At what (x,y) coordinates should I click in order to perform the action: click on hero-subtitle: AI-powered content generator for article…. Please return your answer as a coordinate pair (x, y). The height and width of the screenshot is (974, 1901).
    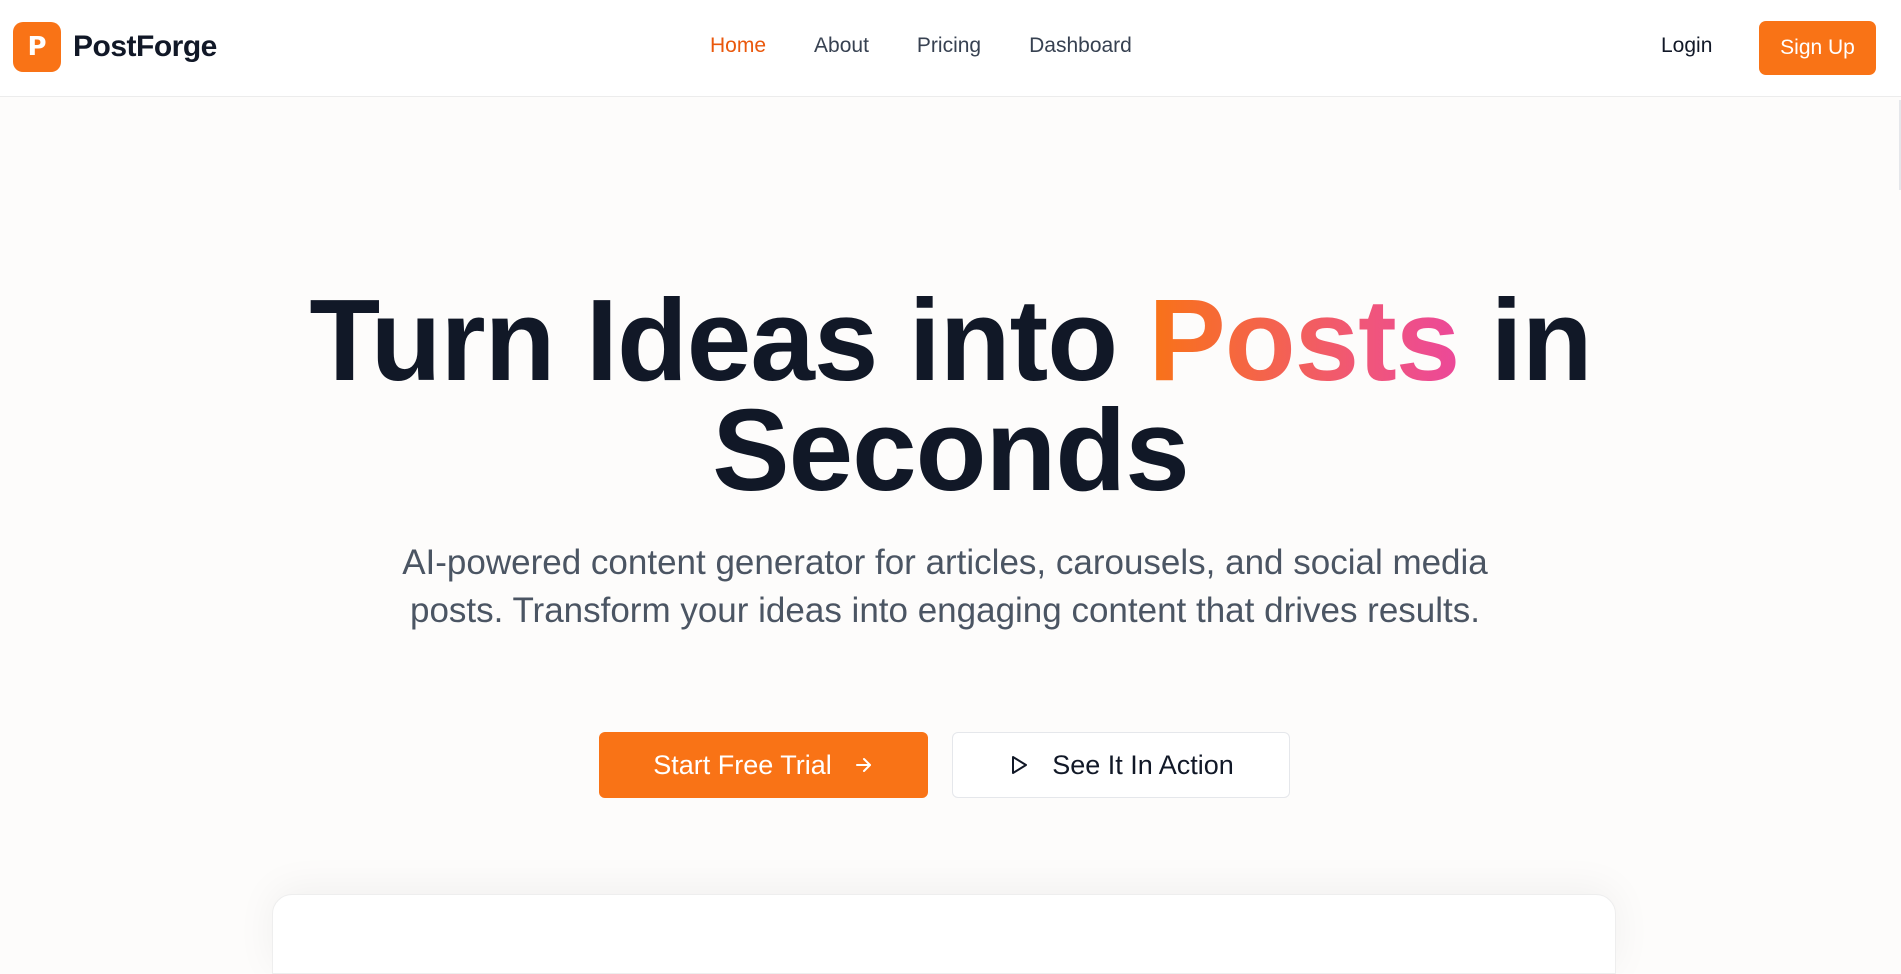
    Looking at the image, I should click on (945, 586).